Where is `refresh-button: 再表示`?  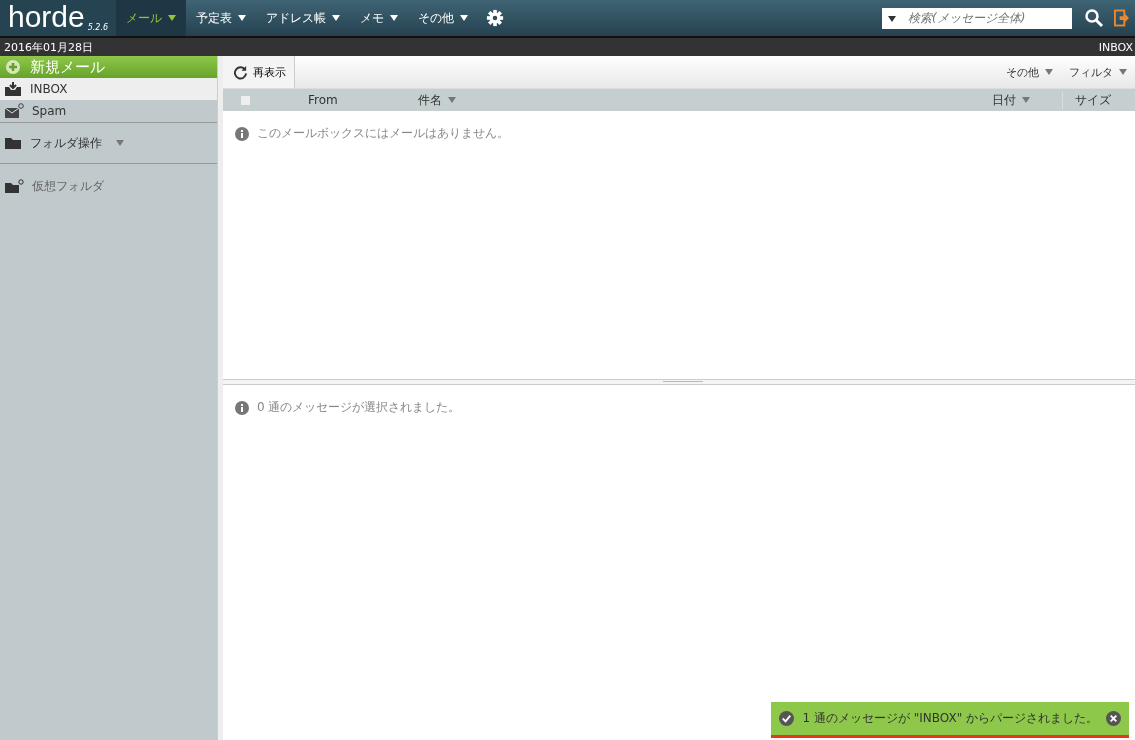
refresh-button: 再表示 is located at coordinates (259, 72).